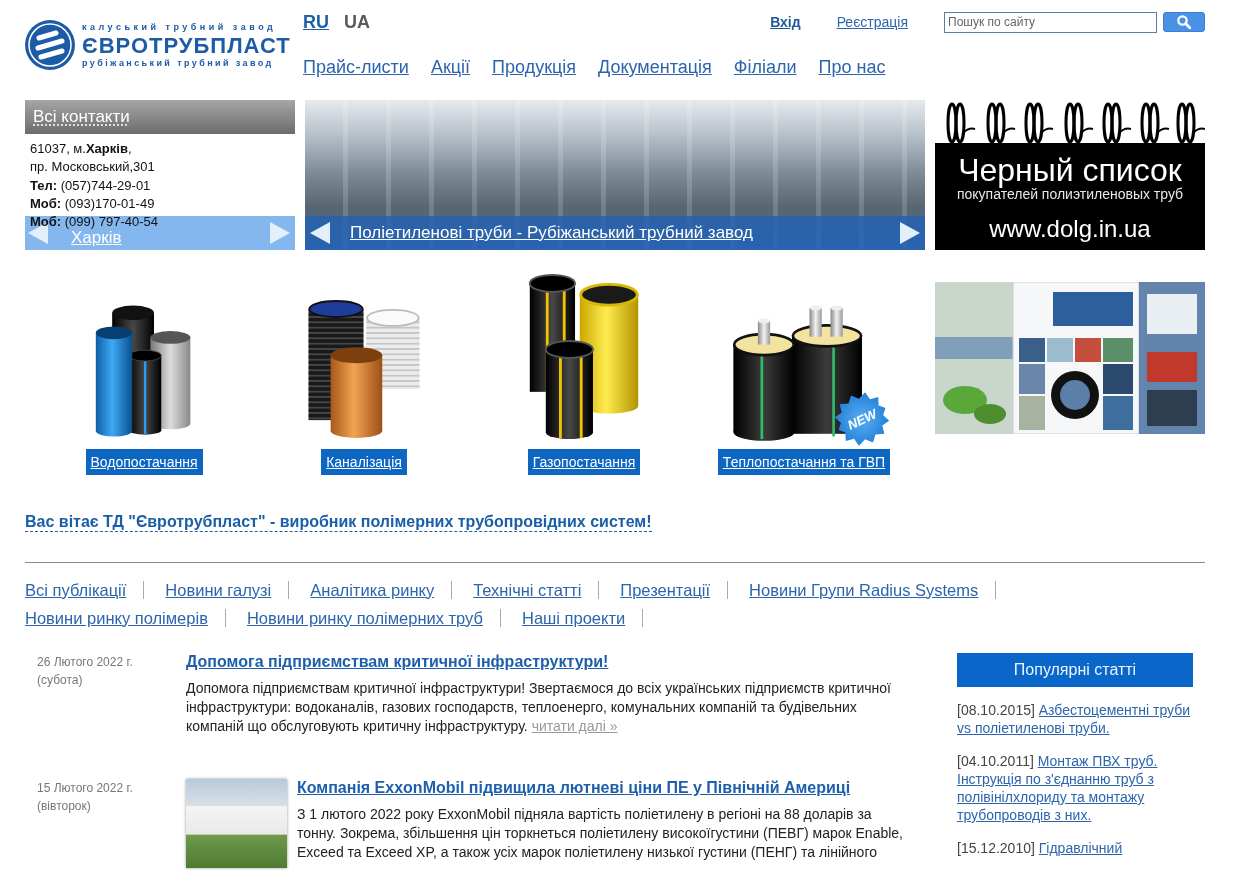 This screenshot has width=1235, height=870. What do you see at coordinates (372, 590) in the screenshot?
I see `publication-tab: Аналітика ринку` at bounding box center [372, 590].